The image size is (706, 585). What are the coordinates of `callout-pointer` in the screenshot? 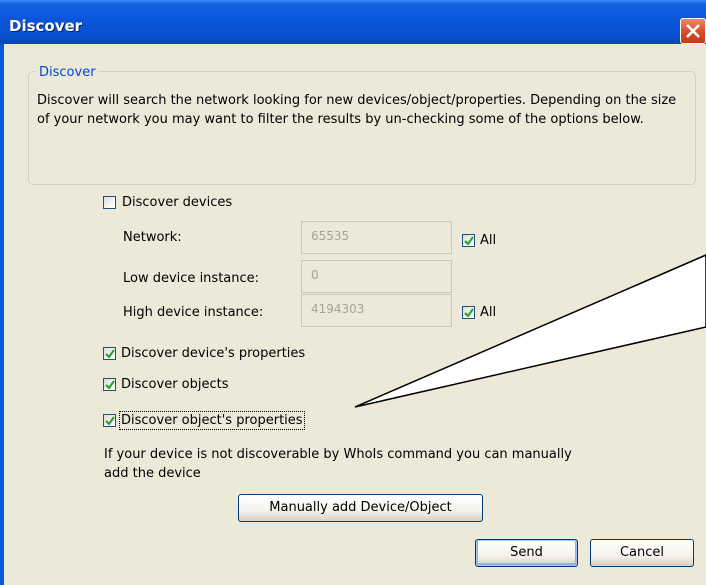 It's located at (530, 331).